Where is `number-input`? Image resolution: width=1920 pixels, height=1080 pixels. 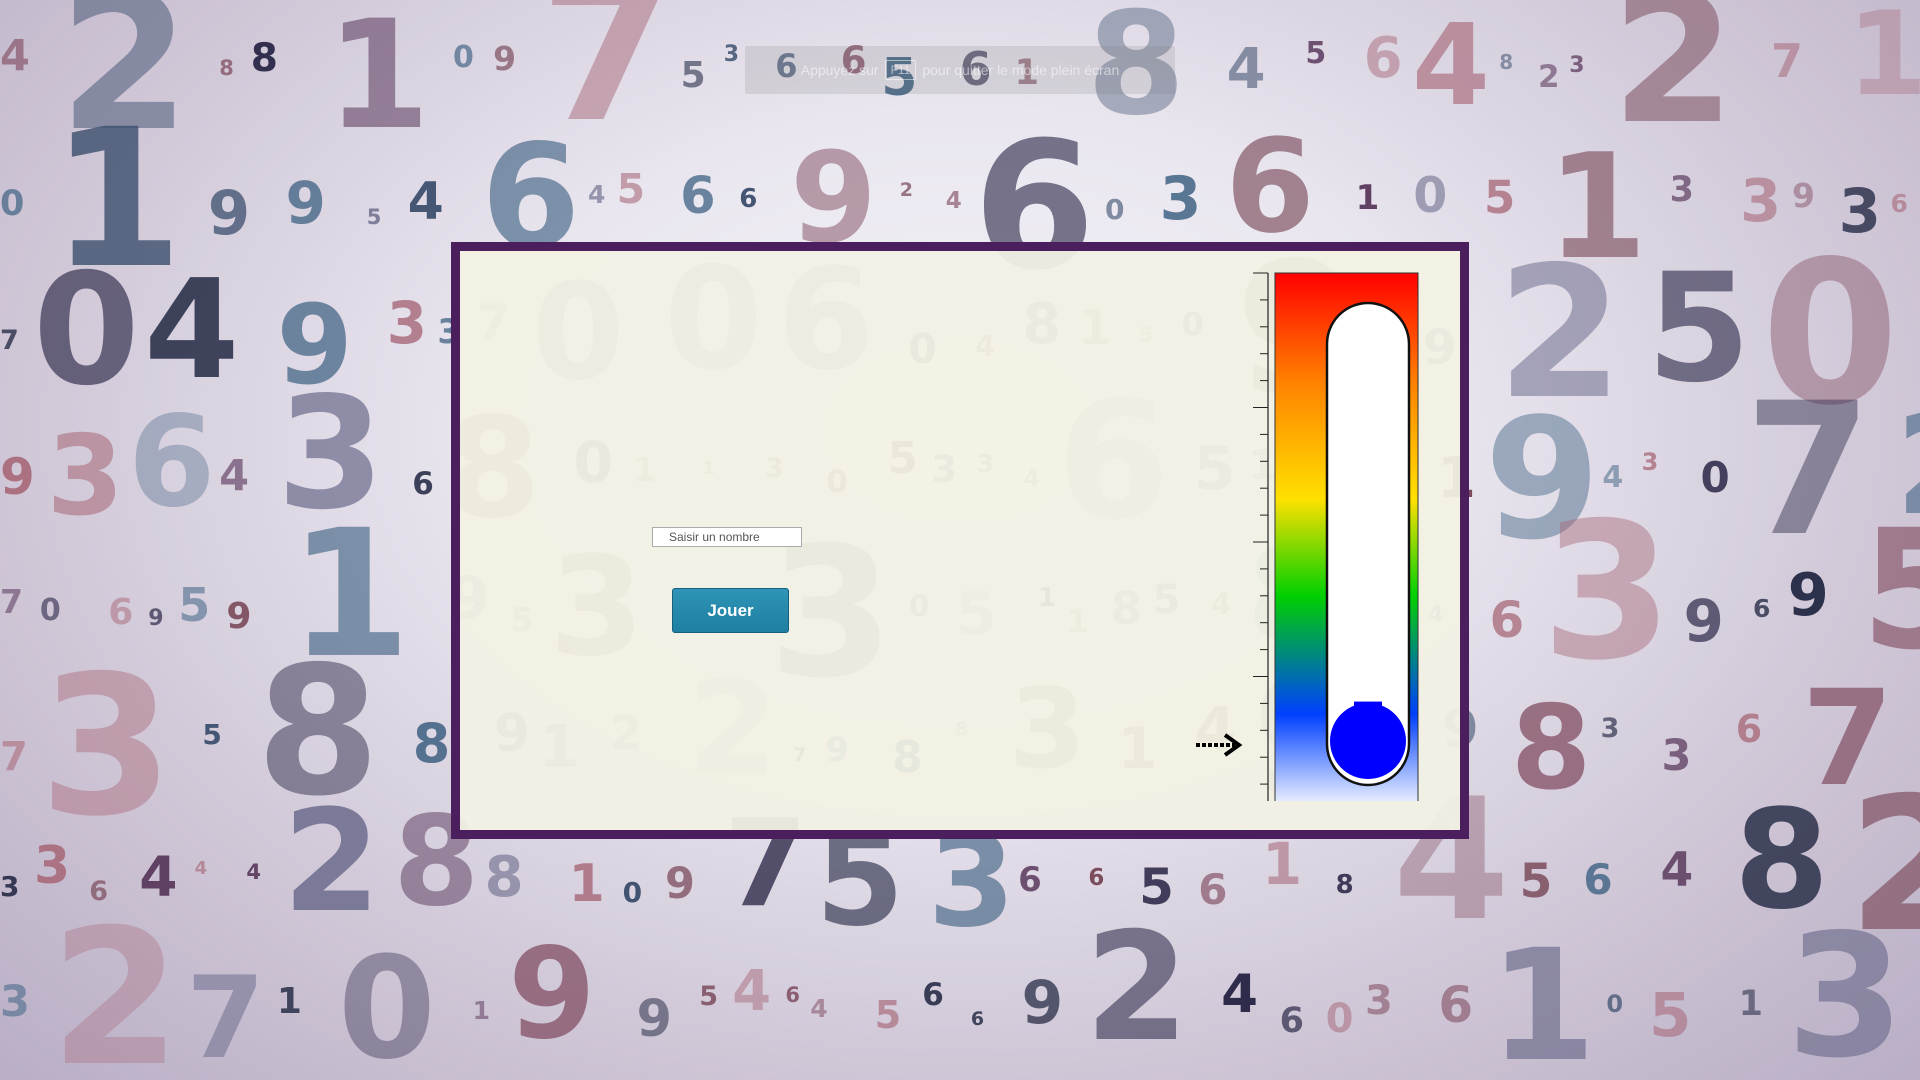
number-input is located at coordinates (727, 537).